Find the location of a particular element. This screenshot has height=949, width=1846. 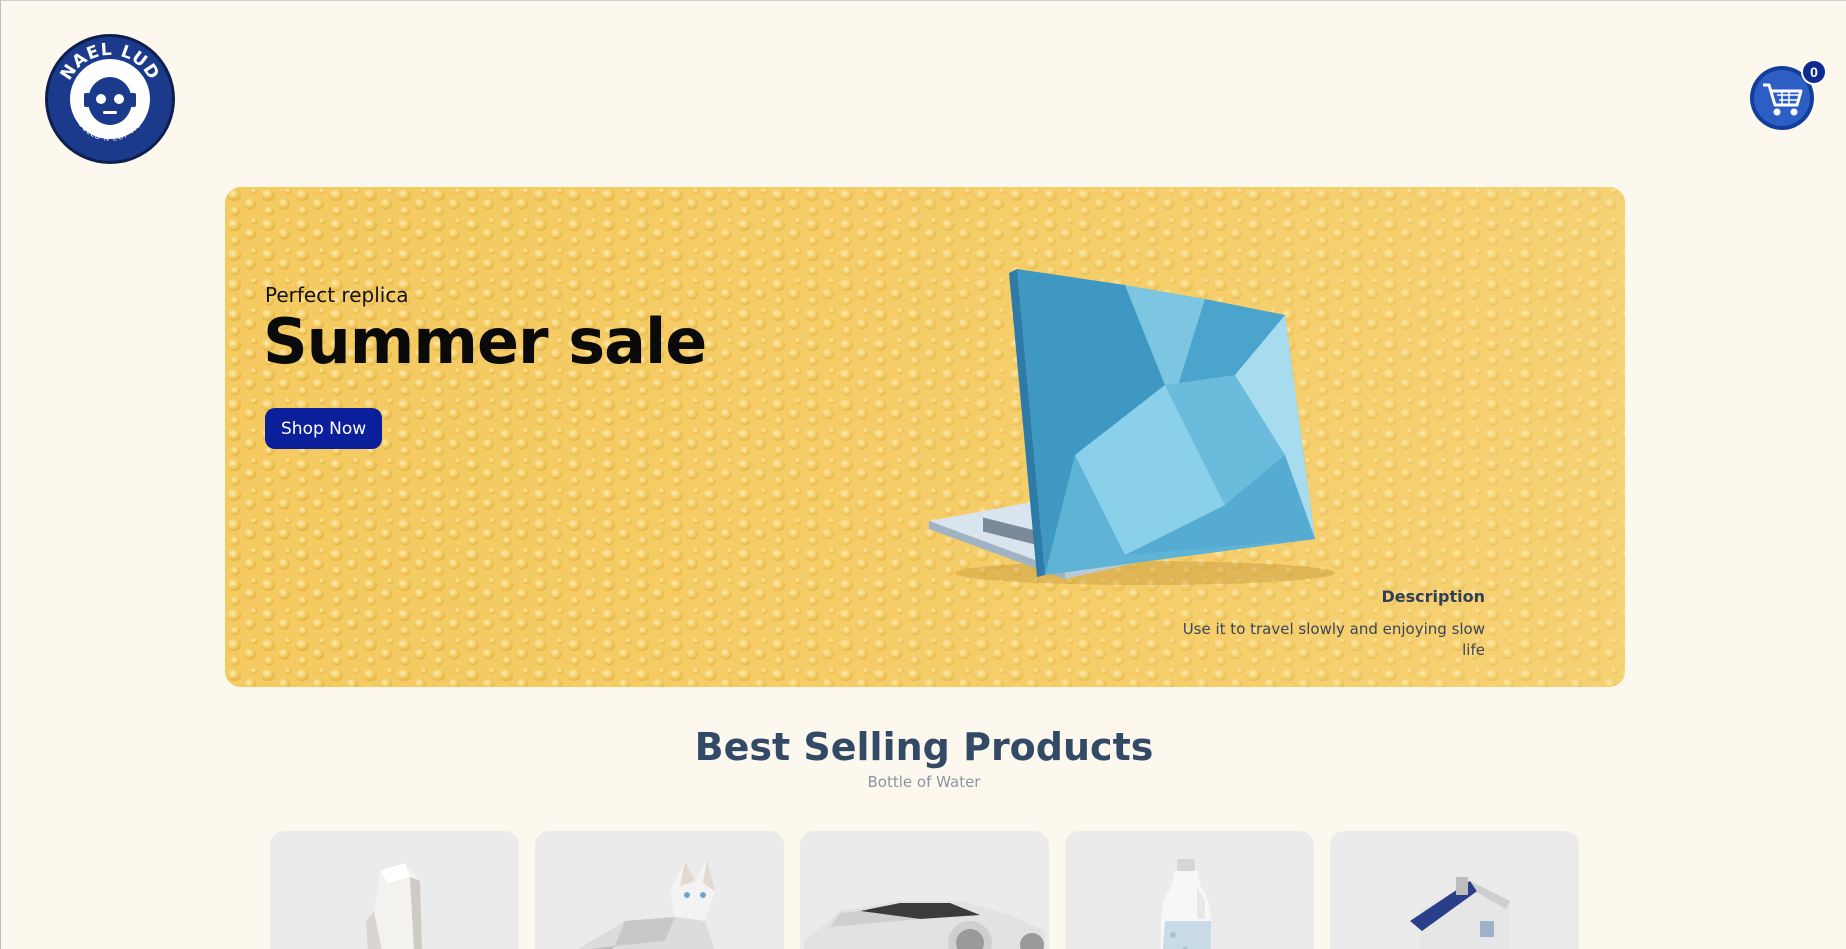

cart-count-badge: 0 is located at coordinates (1814, 72).